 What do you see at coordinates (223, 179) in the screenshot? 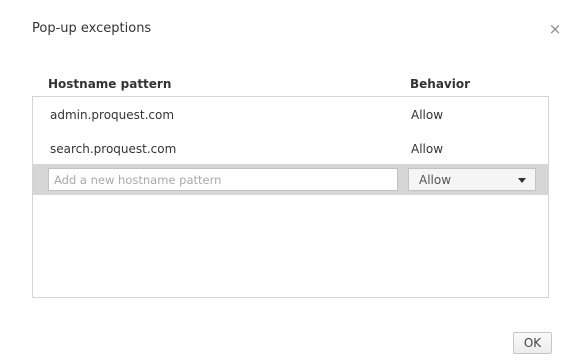
I see `hostname-pattern-input` at bounding box center [223, 179].